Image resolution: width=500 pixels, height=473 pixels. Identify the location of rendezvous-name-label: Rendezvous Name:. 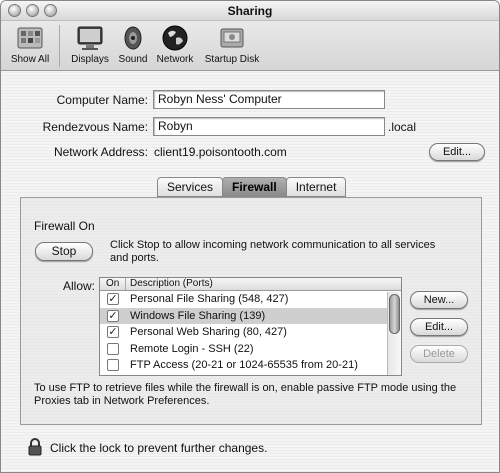
(95, 127).